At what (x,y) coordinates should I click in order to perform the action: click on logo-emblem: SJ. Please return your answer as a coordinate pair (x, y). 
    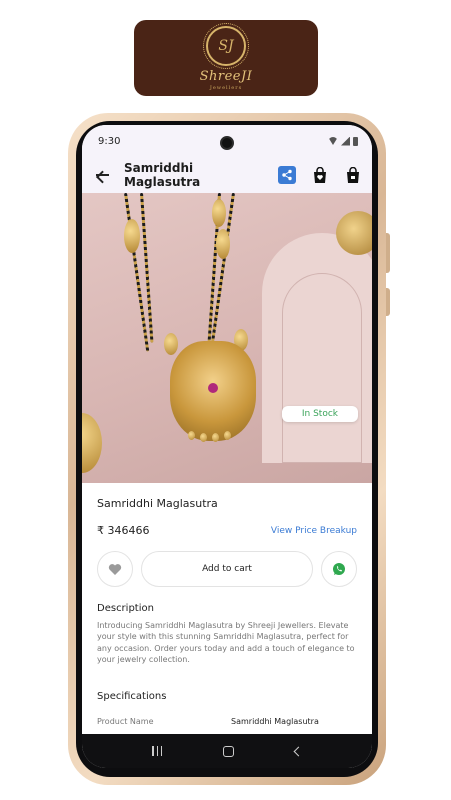
    Looking at the image, I should click on (226, 45).